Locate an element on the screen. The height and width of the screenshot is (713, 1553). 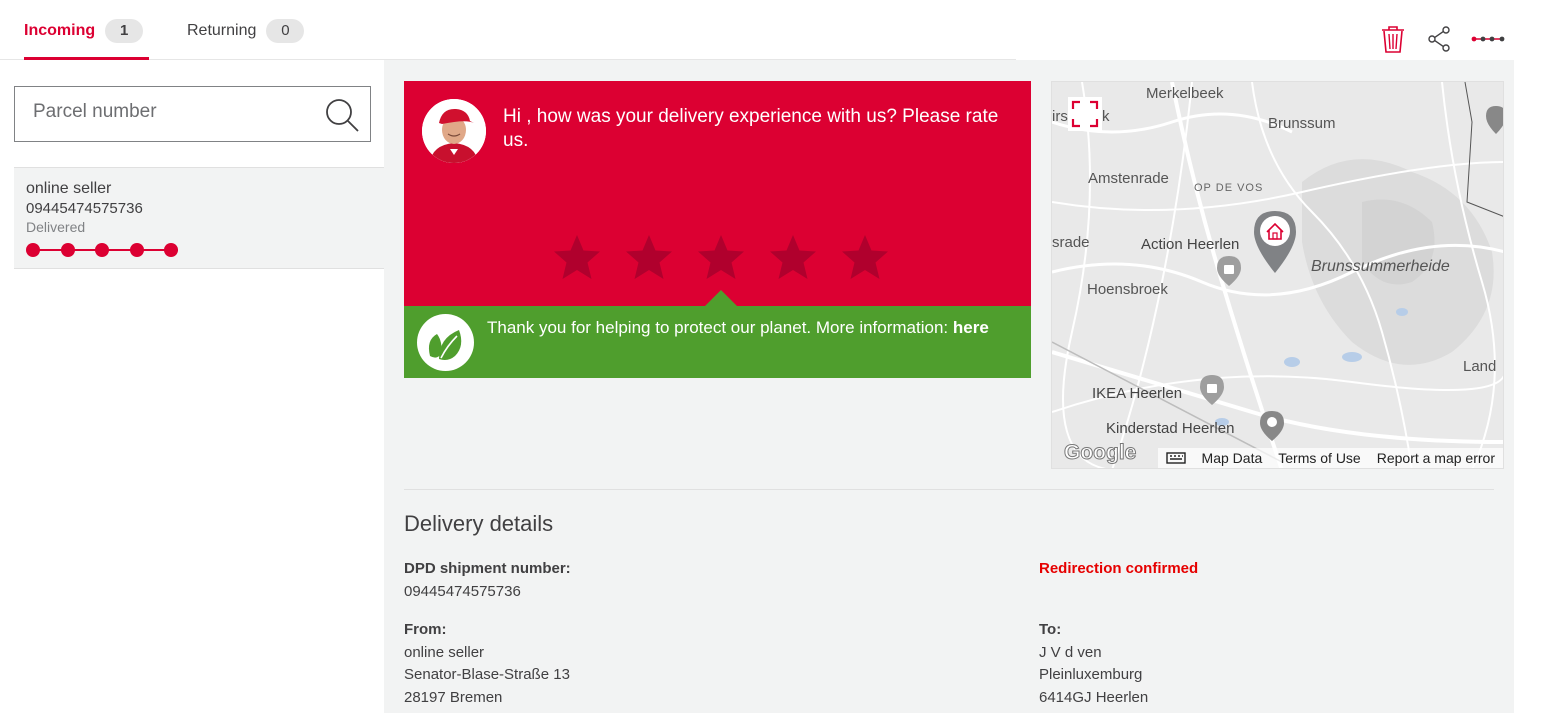
more-button is located at coordinates (1488, 39).